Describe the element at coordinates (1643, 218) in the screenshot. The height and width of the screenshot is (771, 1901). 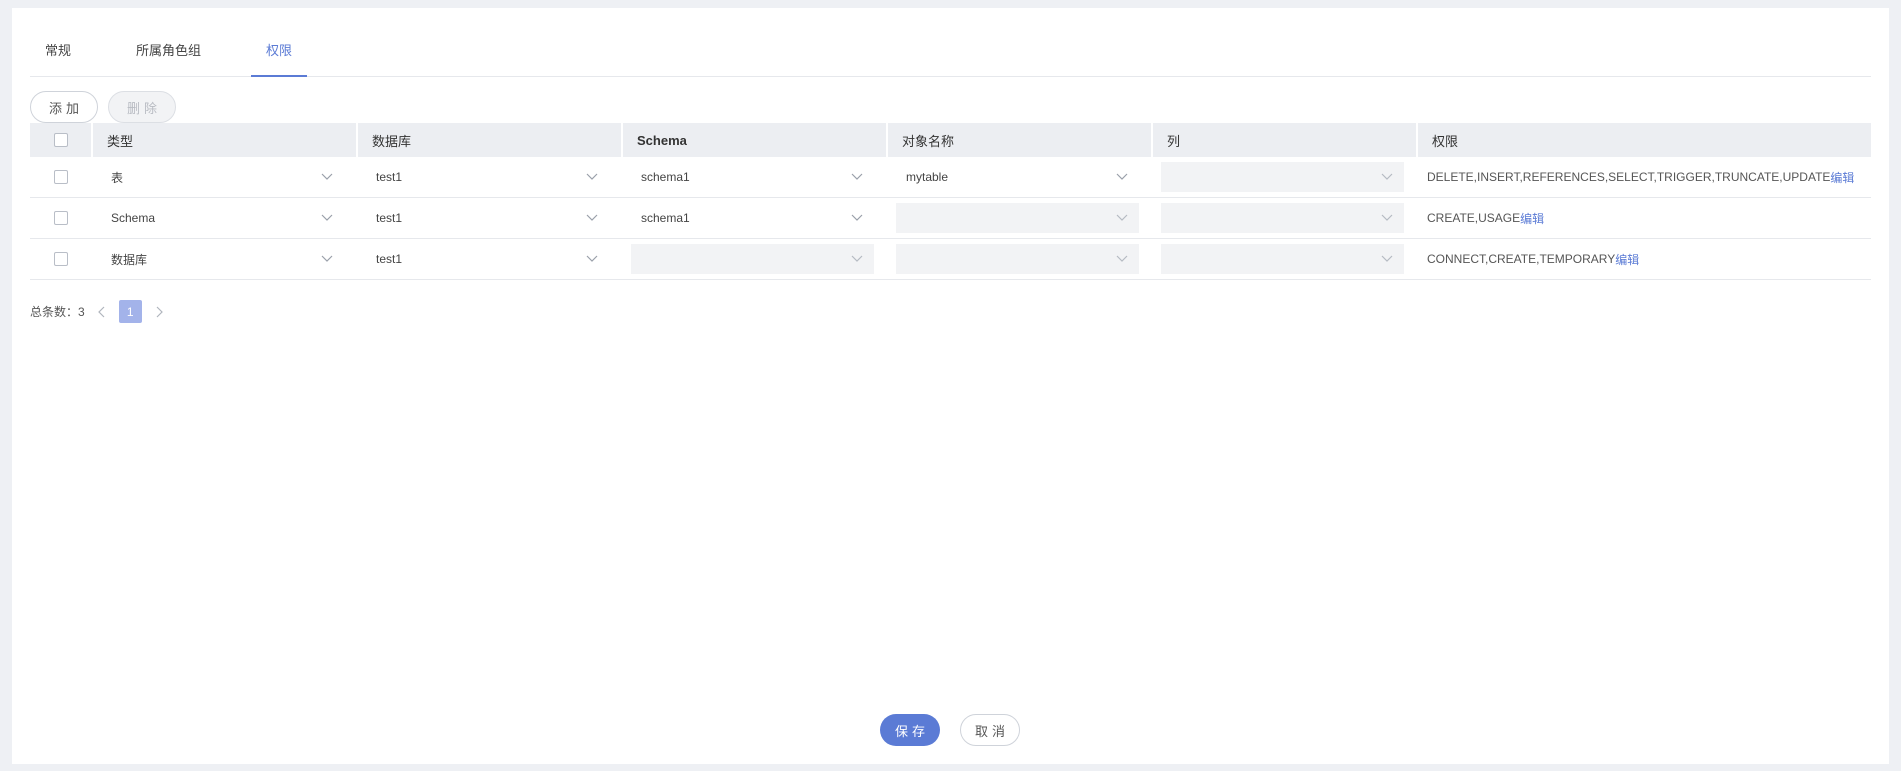
I see `permission-cell: CREATE,USAGE 编辑` at that location.